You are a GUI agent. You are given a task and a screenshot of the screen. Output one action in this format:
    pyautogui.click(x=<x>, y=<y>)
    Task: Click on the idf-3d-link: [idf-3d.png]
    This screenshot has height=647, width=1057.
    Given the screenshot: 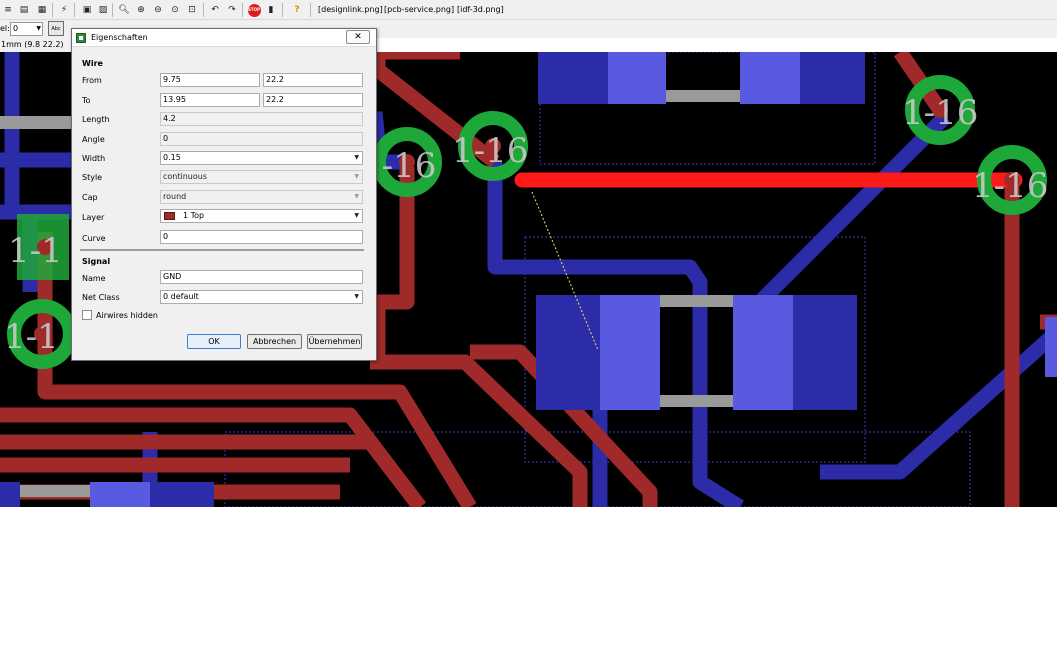 What is the action you would take?
    pyautogui.click(x=480, y=9)
    